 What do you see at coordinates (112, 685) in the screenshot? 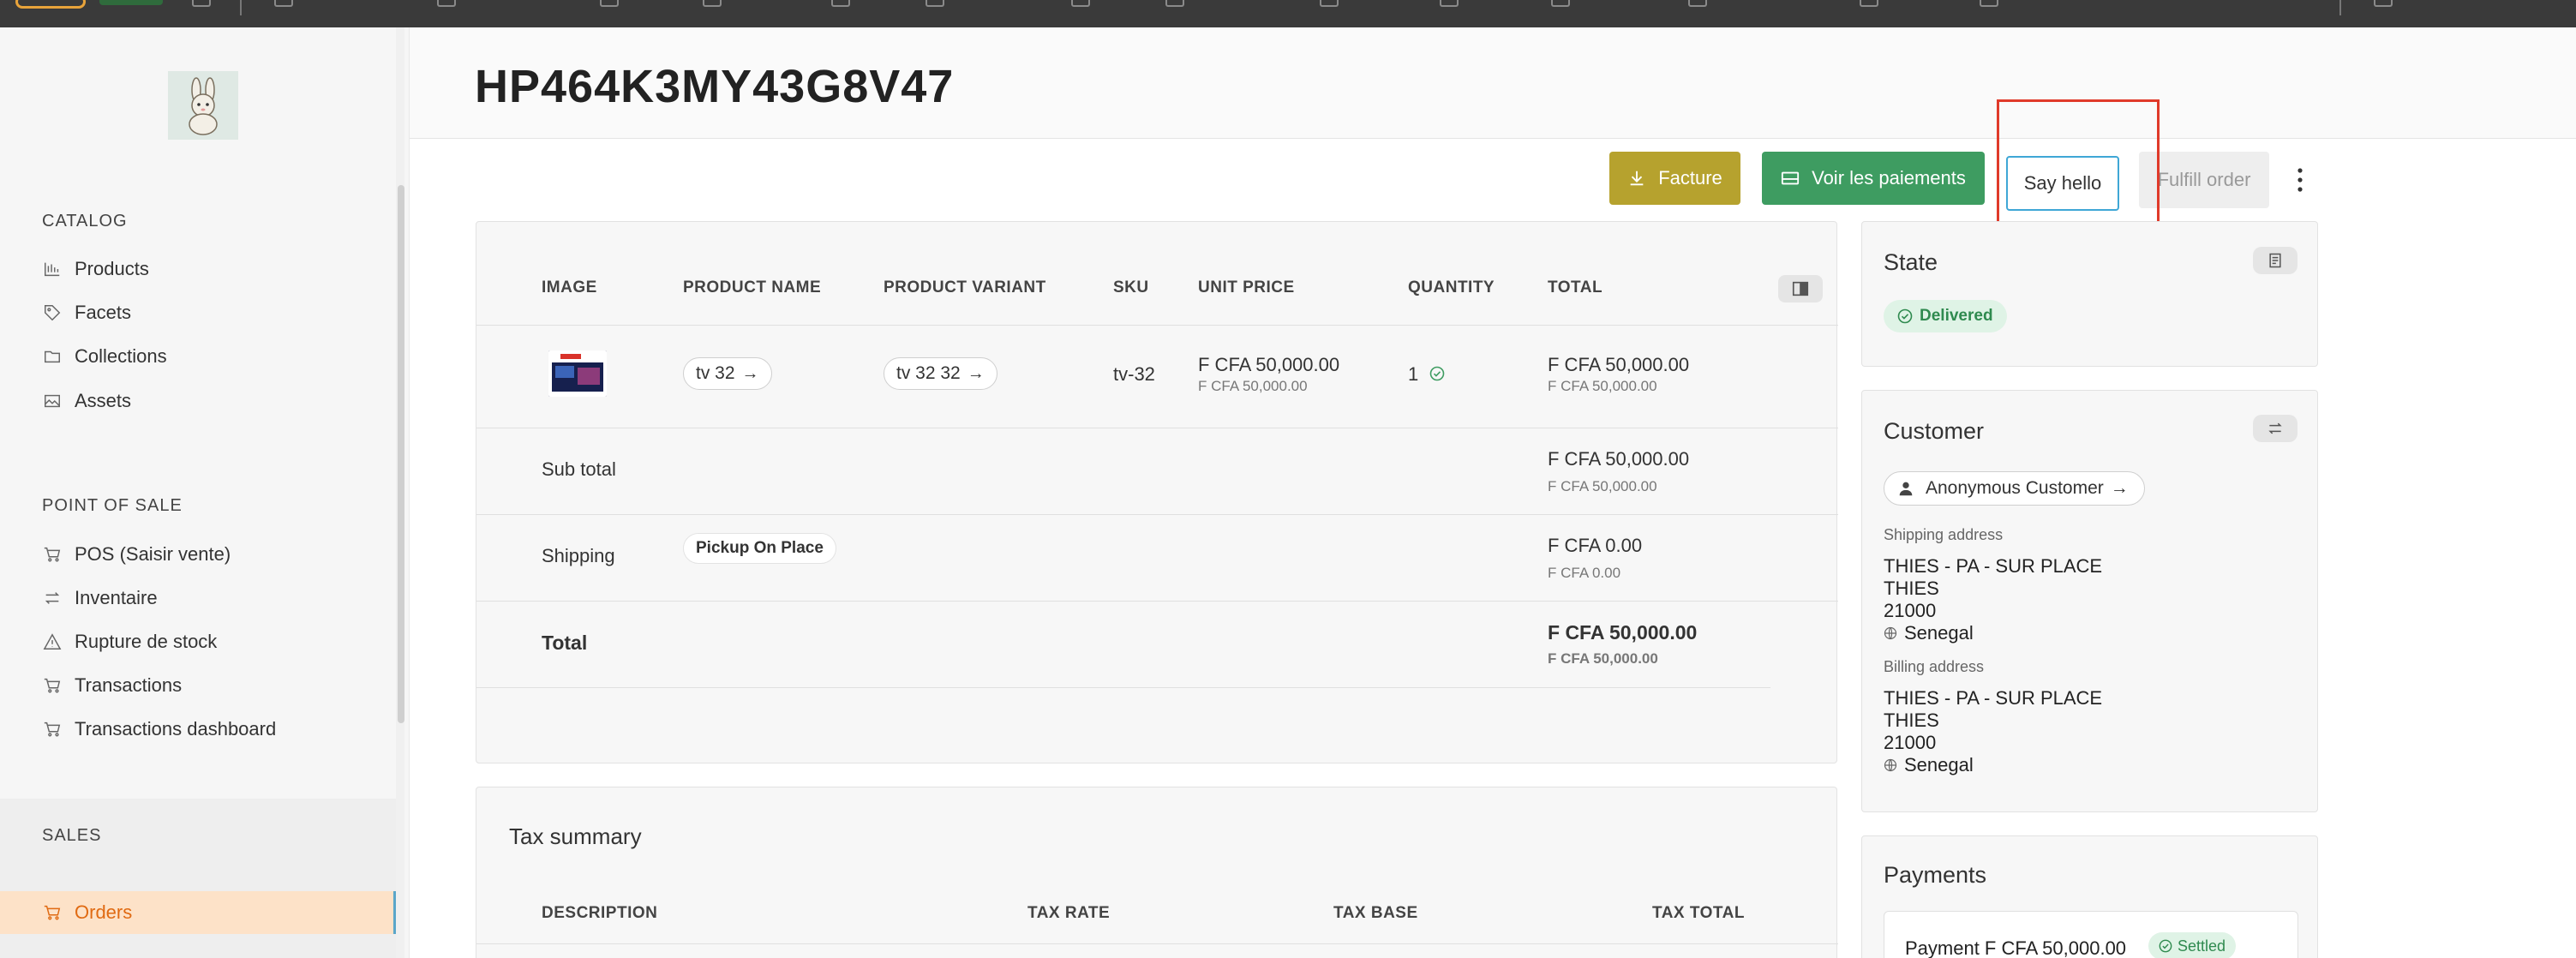
I see `sidebar-item-transactions: Transactions` at bounding box center [112, 685].